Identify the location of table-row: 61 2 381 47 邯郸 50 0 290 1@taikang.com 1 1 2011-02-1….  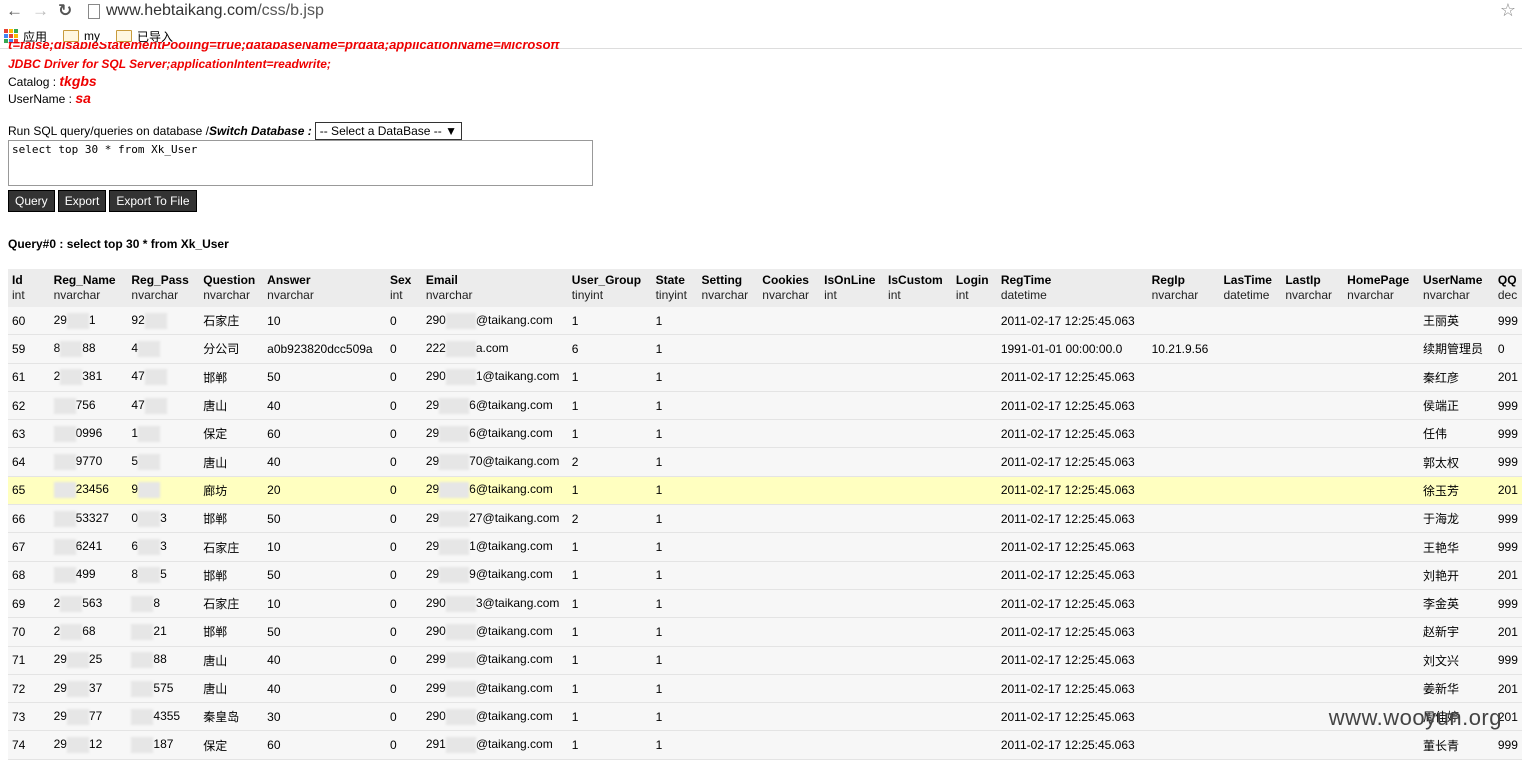
(765, 377).